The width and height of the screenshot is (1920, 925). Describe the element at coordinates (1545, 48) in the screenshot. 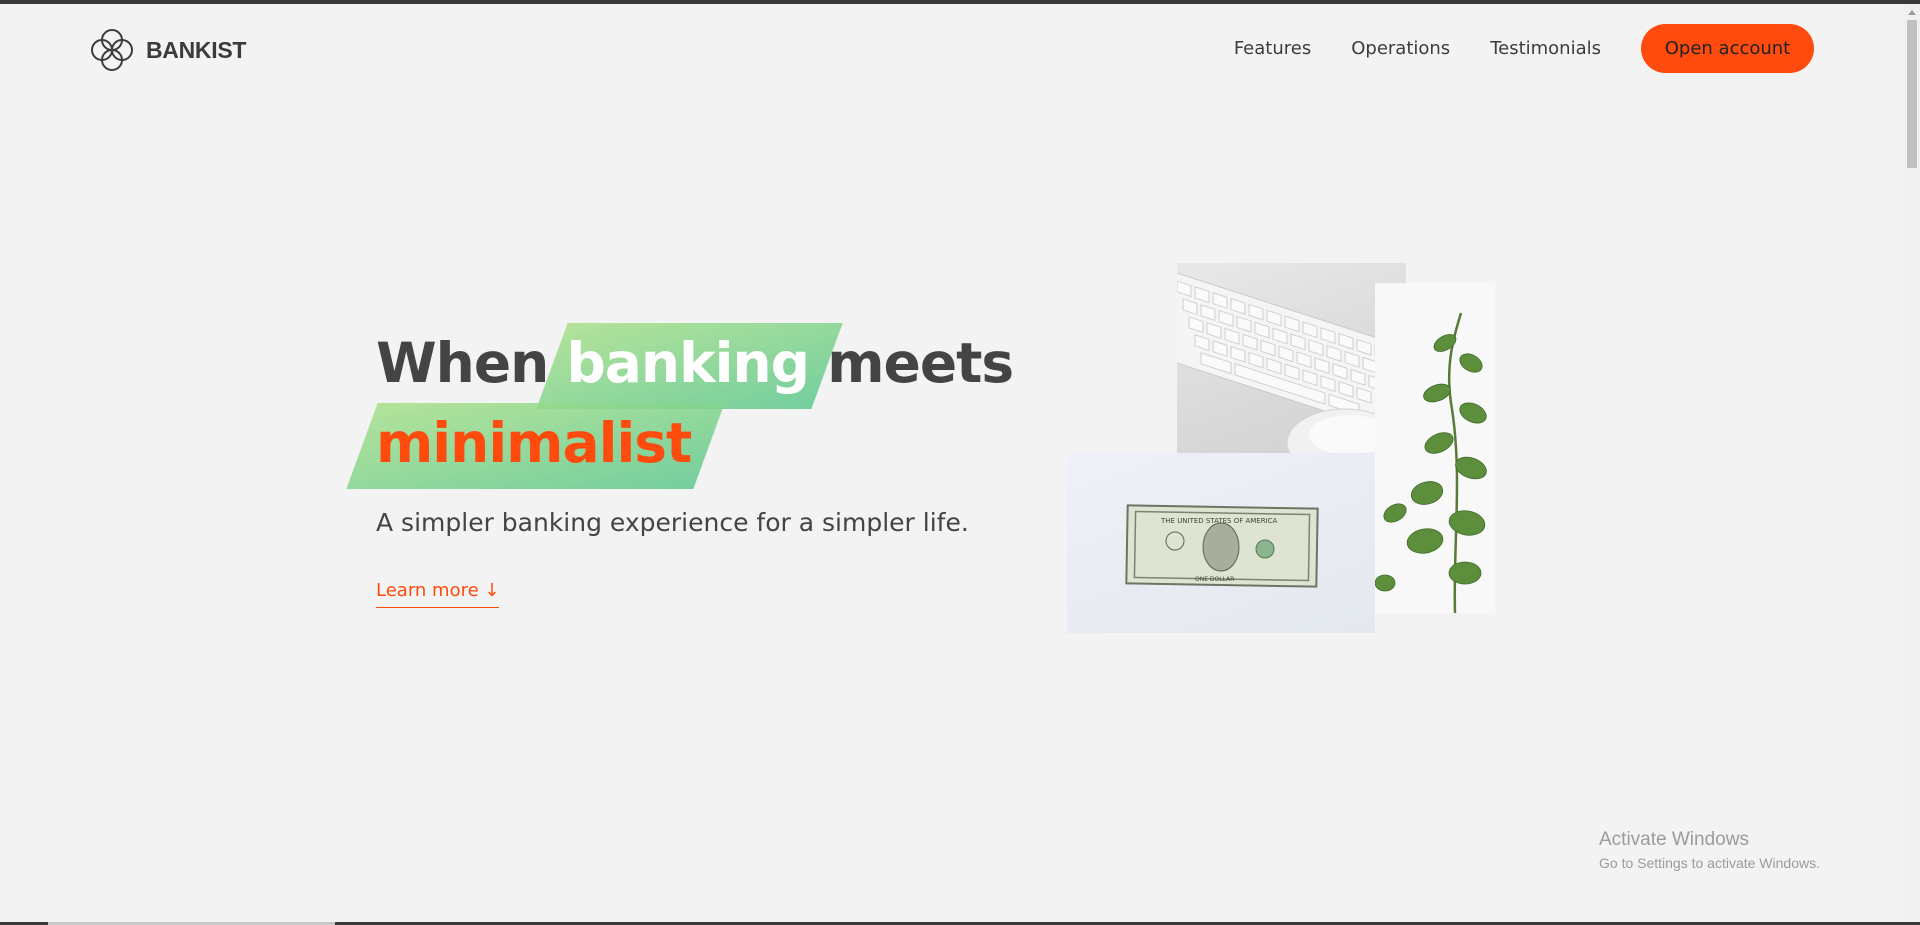

I see `nav-link-testimonials: Testimonials` at that location.